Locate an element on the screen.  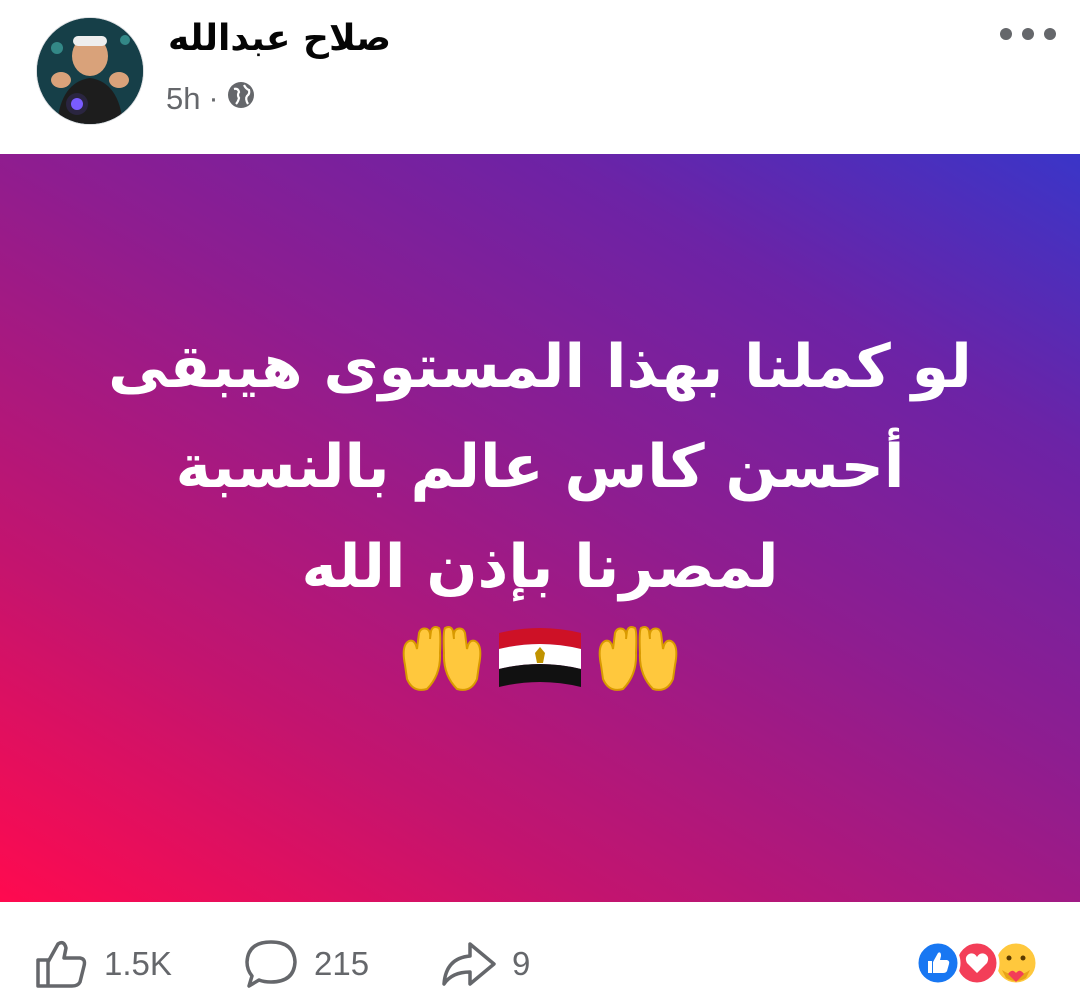
more-options-button is located at coordinates (1028, 34).